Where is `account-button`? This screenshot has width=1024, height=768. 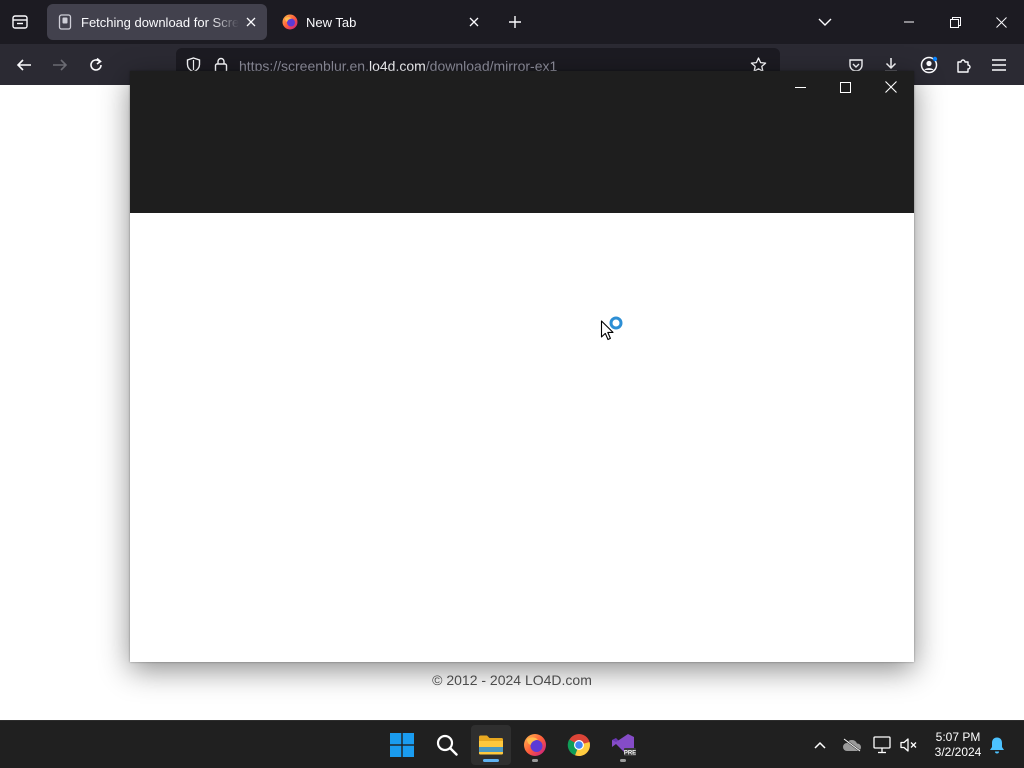
account-button is located at coordinates (929, 65).